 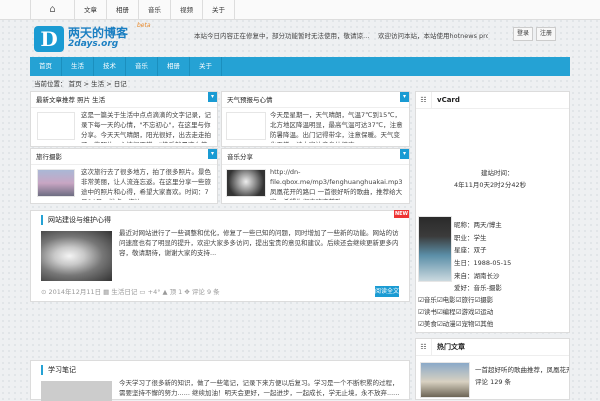 What do you see at coordinates (401, 214) in the screenshot?
I see `new-badge: NEW` at bounding box center [401, 214].